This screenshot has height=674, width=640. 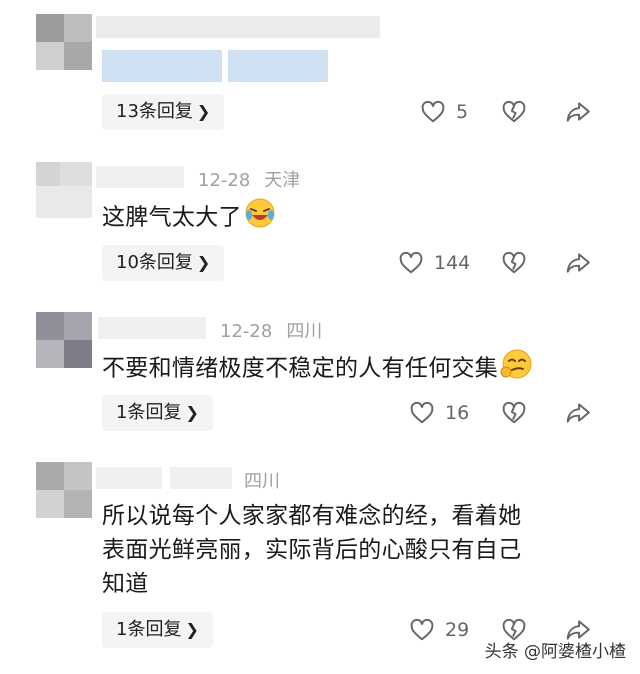 I want to click on like-button: 16, so click(x=439, y=413).